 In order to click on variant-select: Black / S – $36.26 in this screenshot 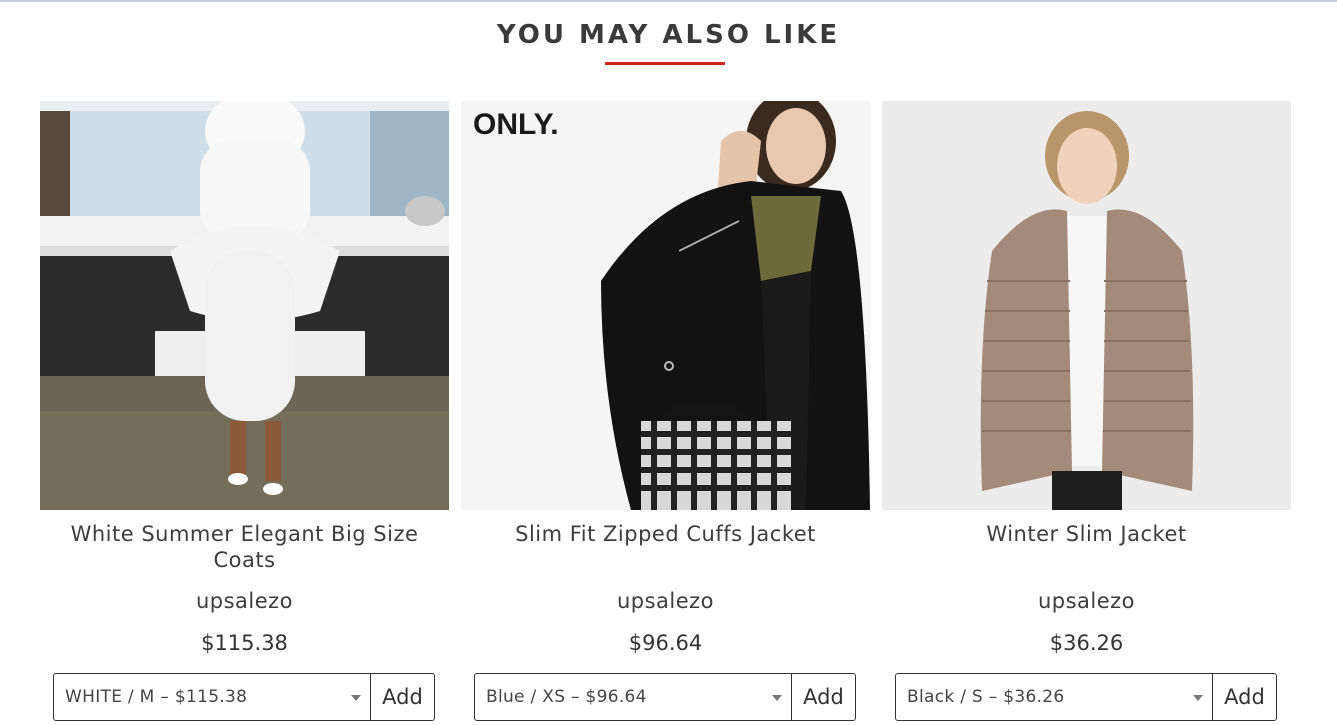, I will do `click(1054, 697)`.